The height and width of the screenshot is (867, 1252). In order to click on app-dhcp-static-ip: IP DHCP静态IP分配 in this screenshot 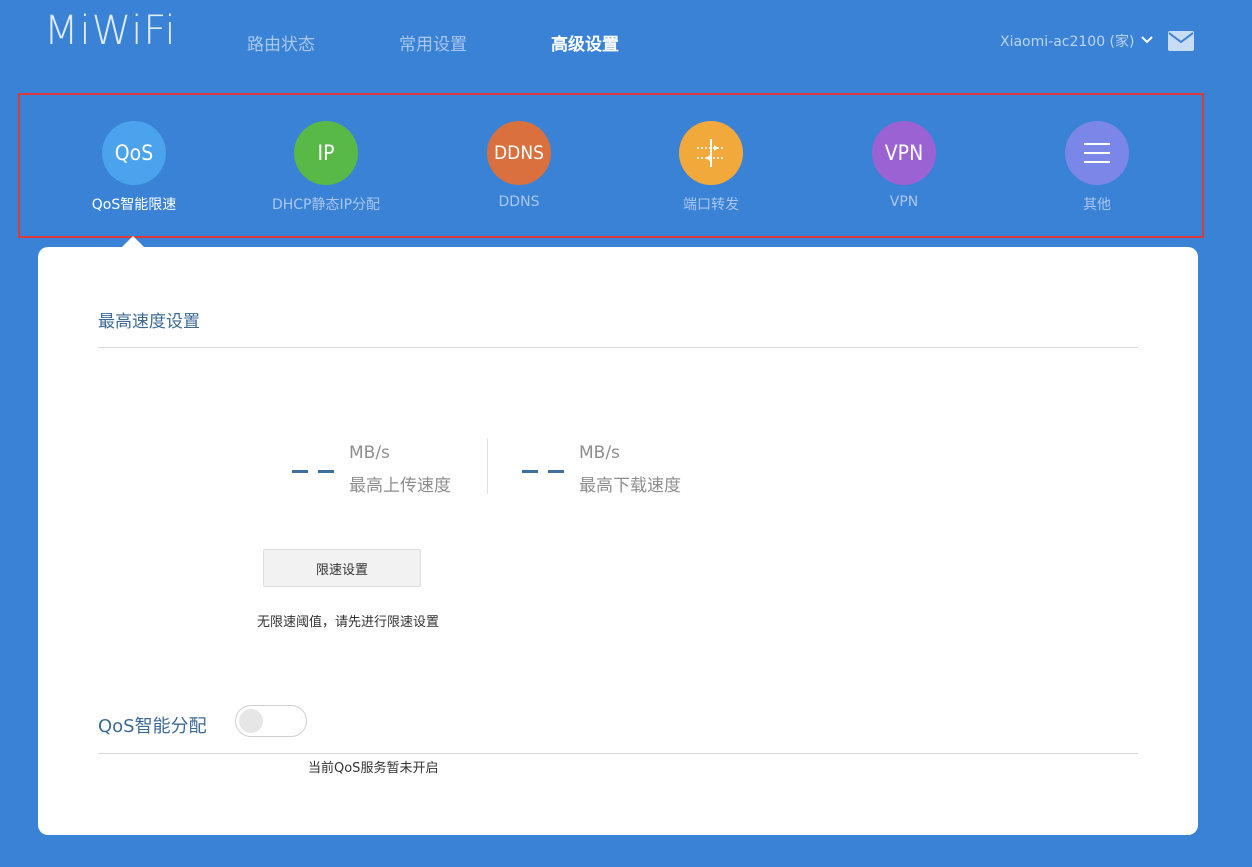, I will do `click(326, 167)`.